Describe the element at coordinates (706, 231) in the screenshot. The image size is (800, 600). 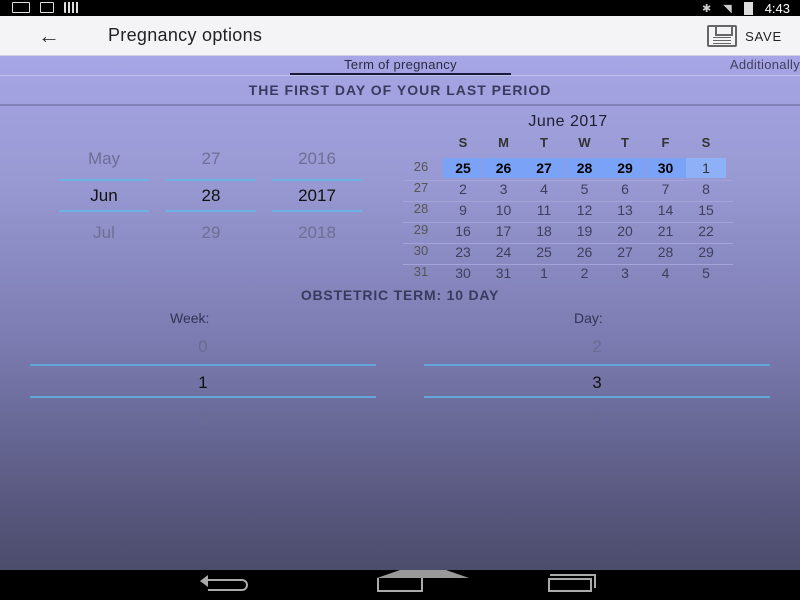
I see `calendar-day: 22` at that location.